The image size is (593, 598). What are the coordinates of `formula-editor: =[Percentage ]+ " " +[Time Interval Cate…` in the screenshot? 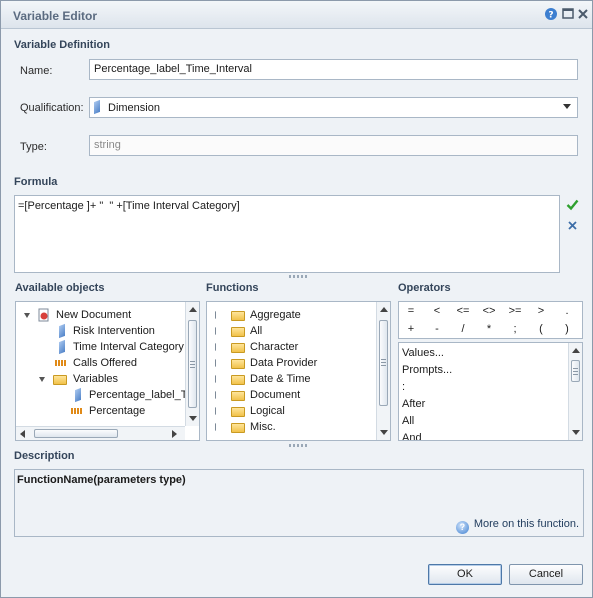 It's located at (287, 234).